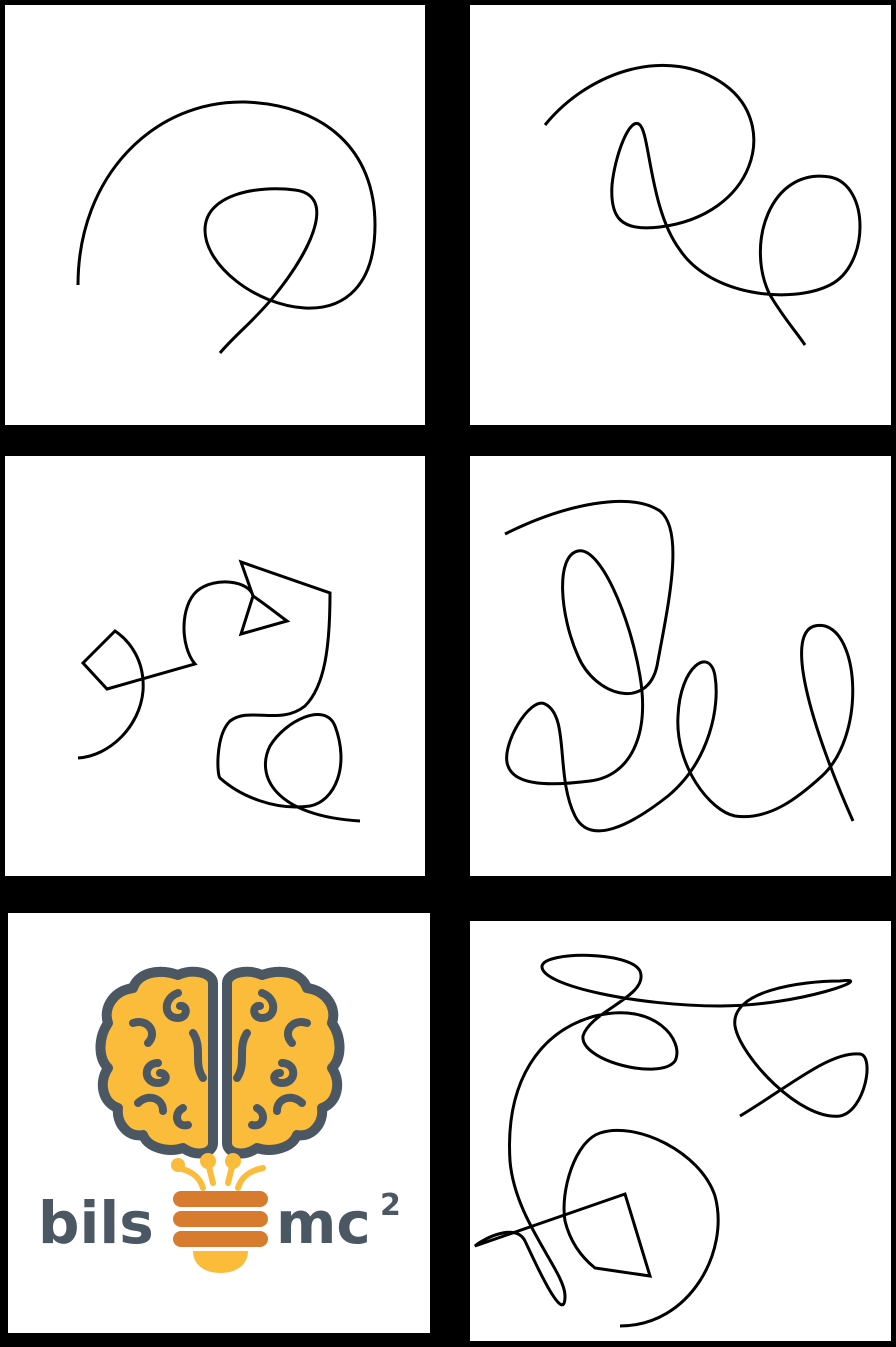 Image resolution: width=896 pixels, height=1347 pixels. I want to click on bils-mc2-logo: bils mc 2, so click(219, 1119).